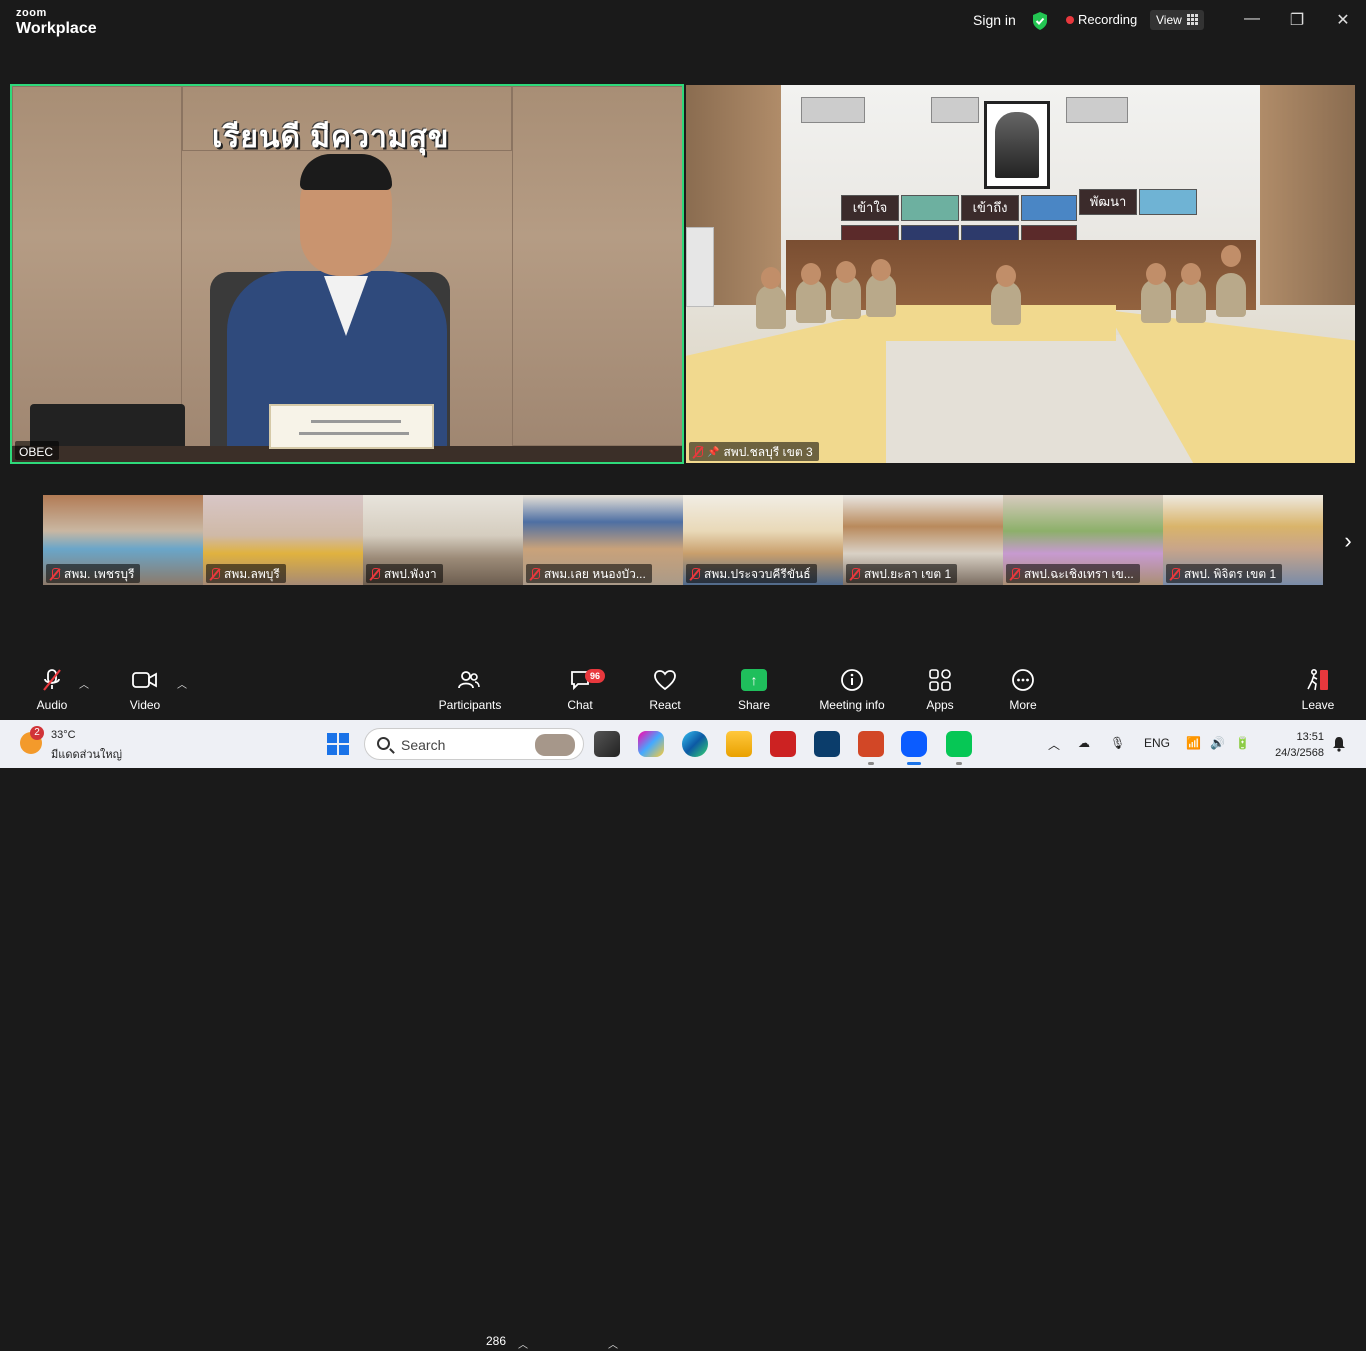 The image size is (1366, 1351). I want to click on copilot-icon, so click(651, 744).